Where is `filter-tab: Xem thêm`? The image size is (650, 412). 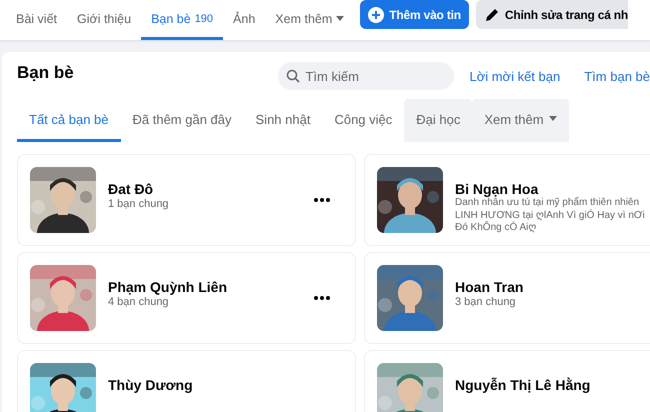 filter-tab: Xem thêm is located at coordinates (520, 120).